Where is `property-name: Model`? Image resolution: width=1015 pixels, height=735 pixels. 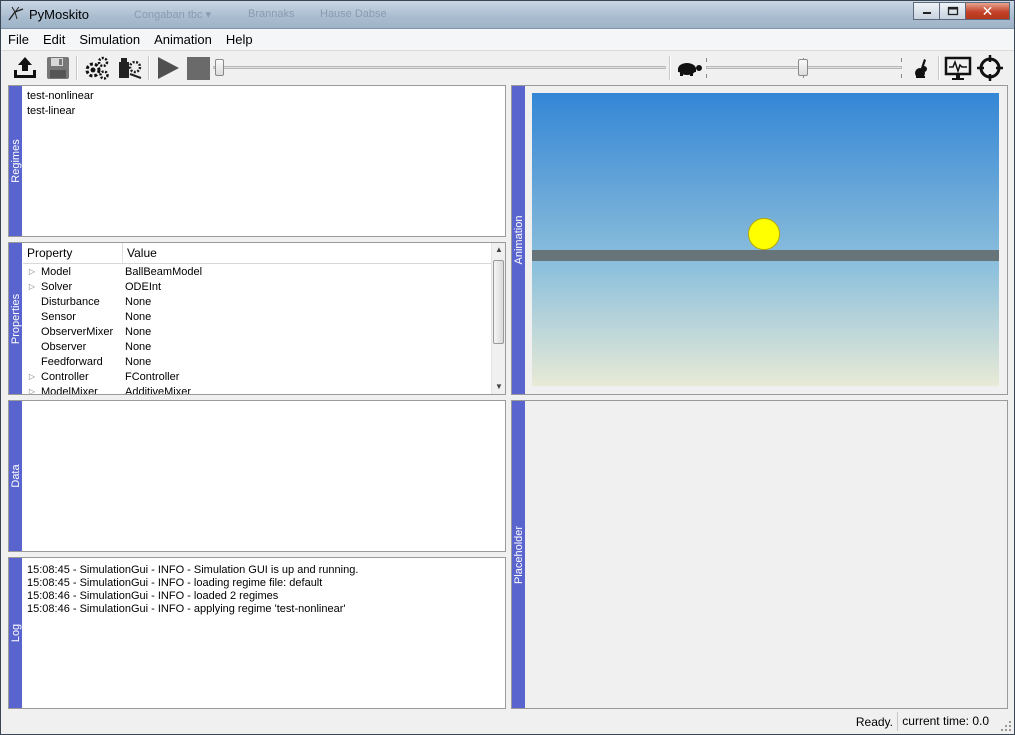
property-name: Model is located at coordinates (56, 271).